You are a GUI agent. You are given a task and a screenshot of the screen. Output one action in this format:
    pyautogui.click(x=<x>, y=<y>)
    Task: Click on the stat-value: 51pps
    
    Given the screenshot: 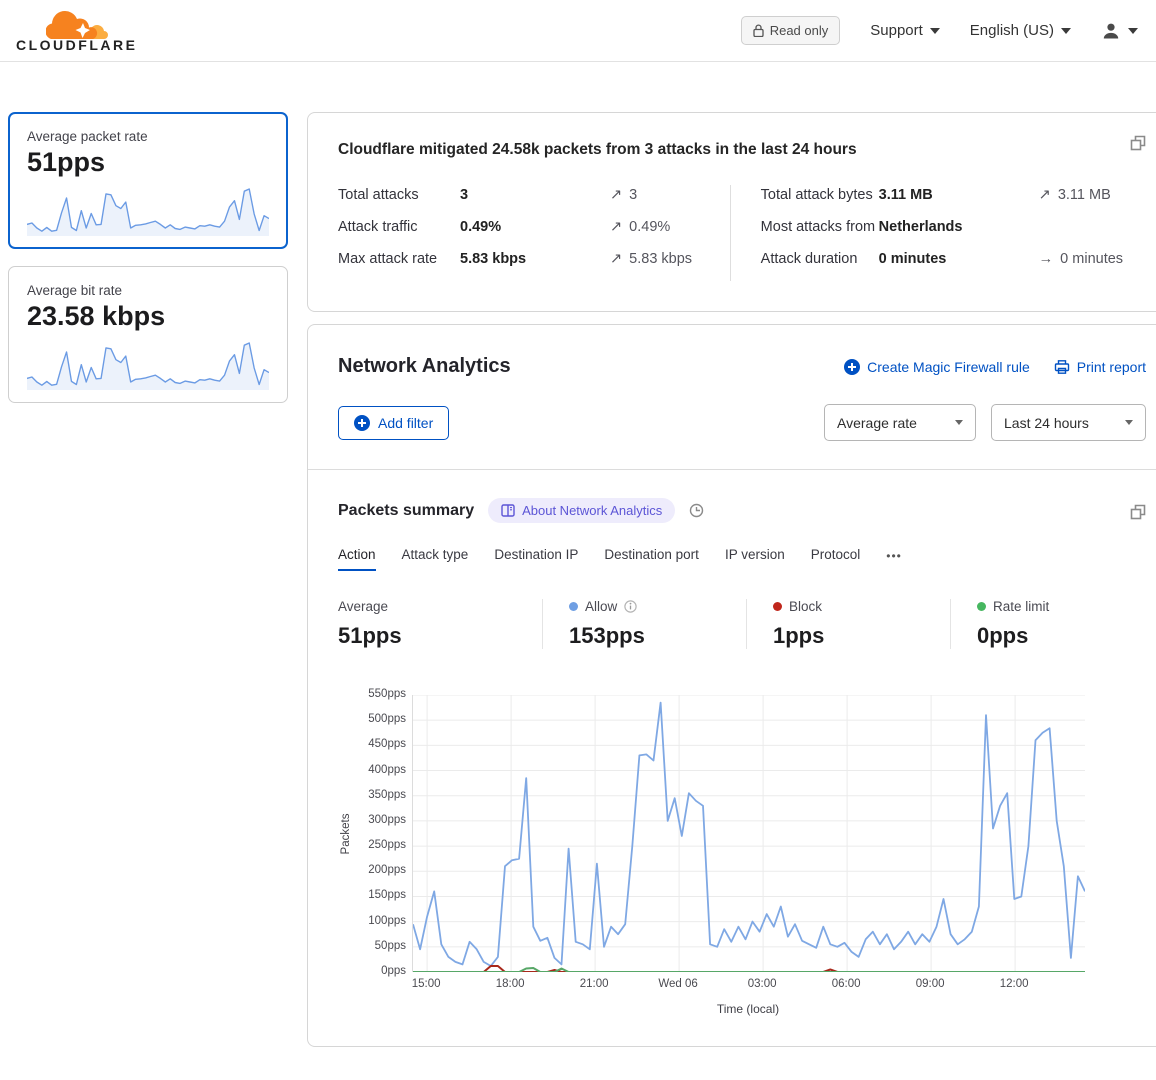 What is the action you would take?
    pyautogui.click(x=370, y=635)
    